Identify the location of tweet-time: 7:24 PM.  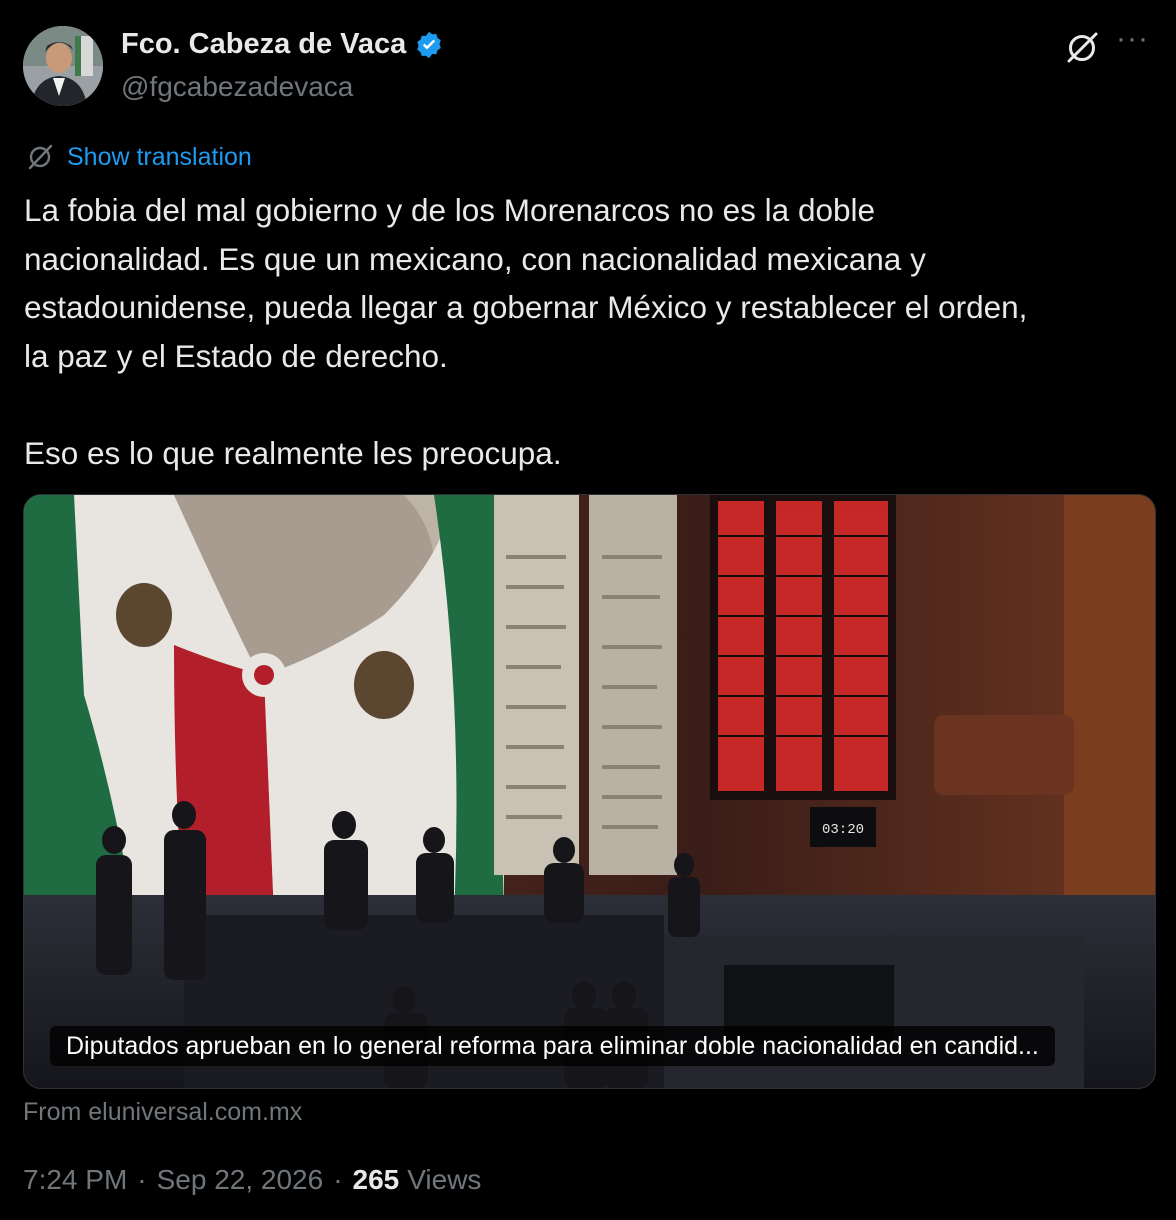
(75, 1180).